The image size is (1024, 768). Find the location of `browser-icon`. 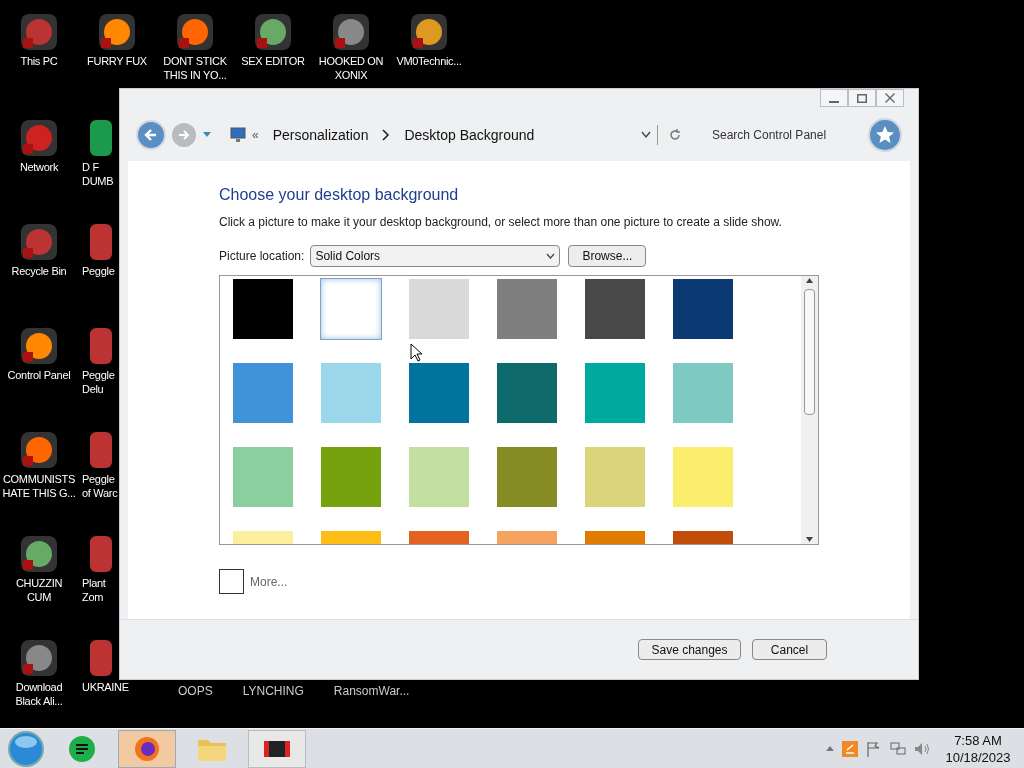

browser-icon is located at coordinates (147, 748).